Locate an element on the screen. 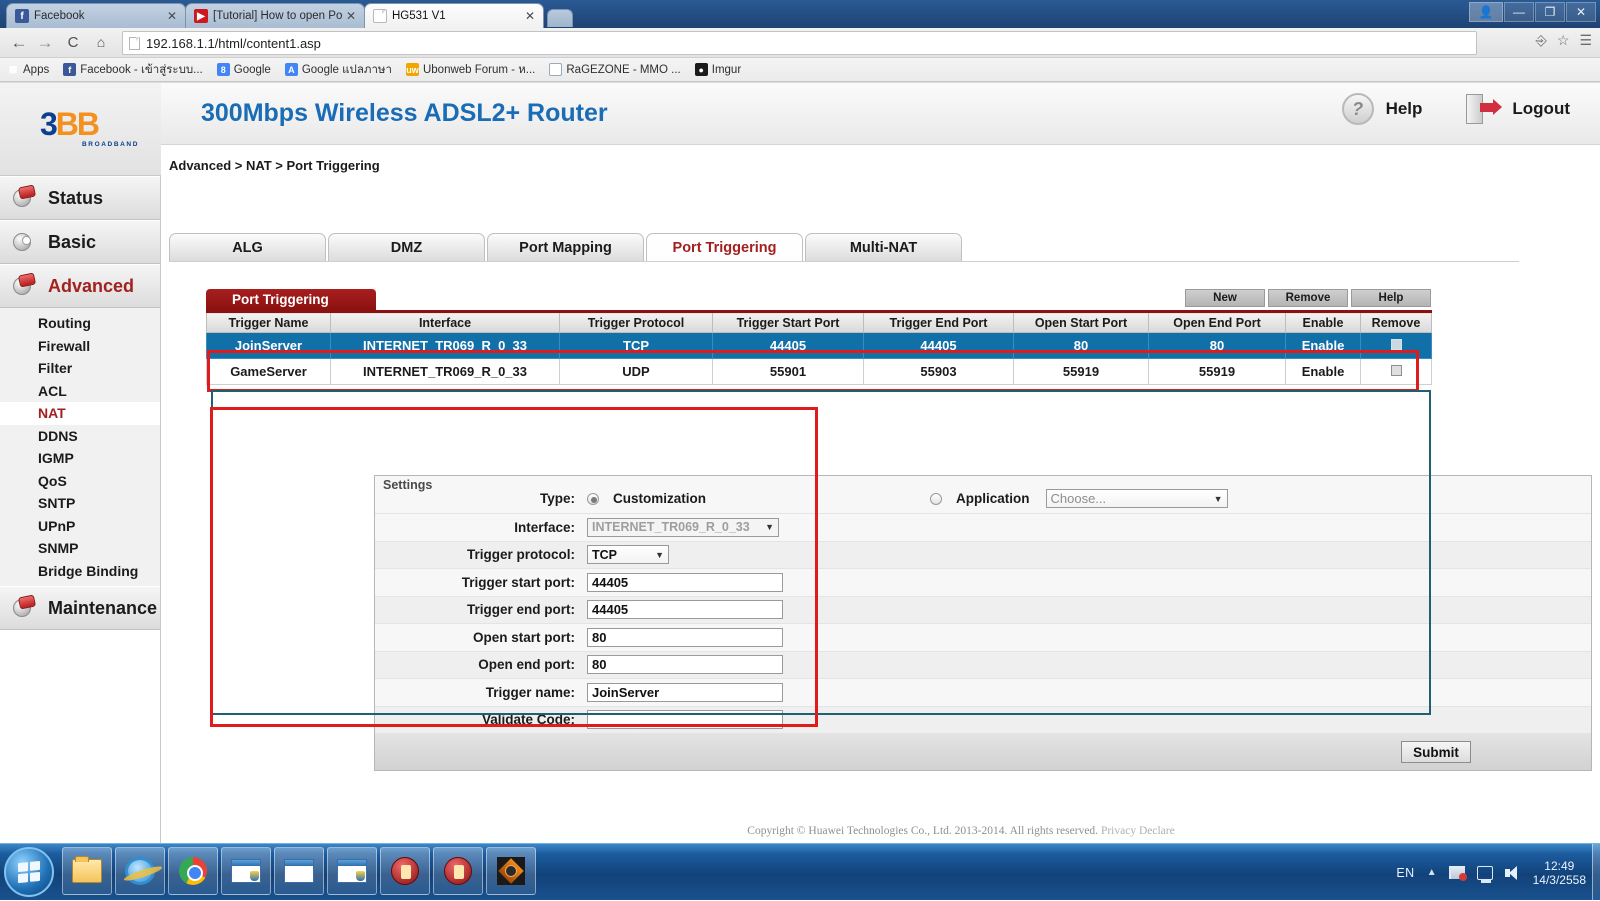  bookmark-apps: ▦ Apps is located at coordinates (27, 69).